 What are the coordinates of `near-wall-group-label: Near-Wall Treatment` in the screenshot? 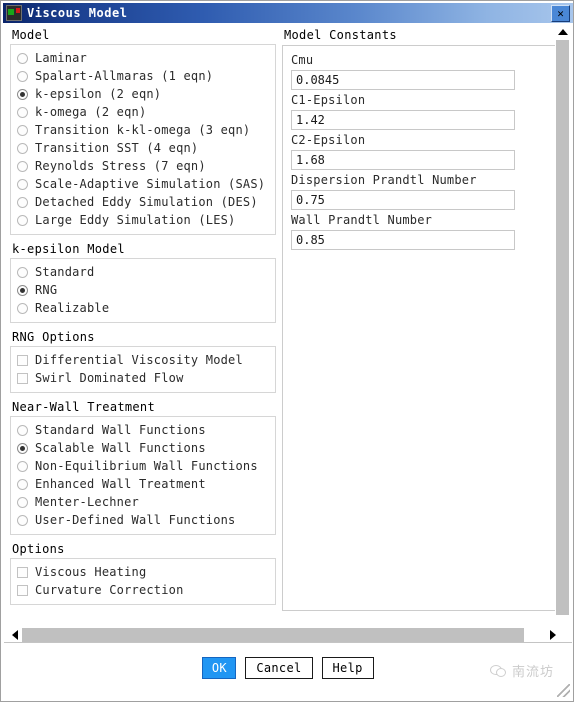 It's located at (83, 407).